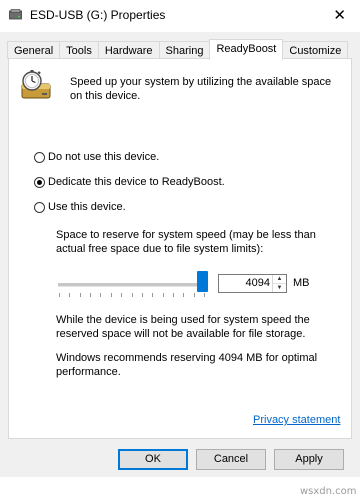  What do you see at coordinates (246, 49) in the screenshot?
I see `tab-readyboost: ReadyBoost` at bounding box center [246, 49].